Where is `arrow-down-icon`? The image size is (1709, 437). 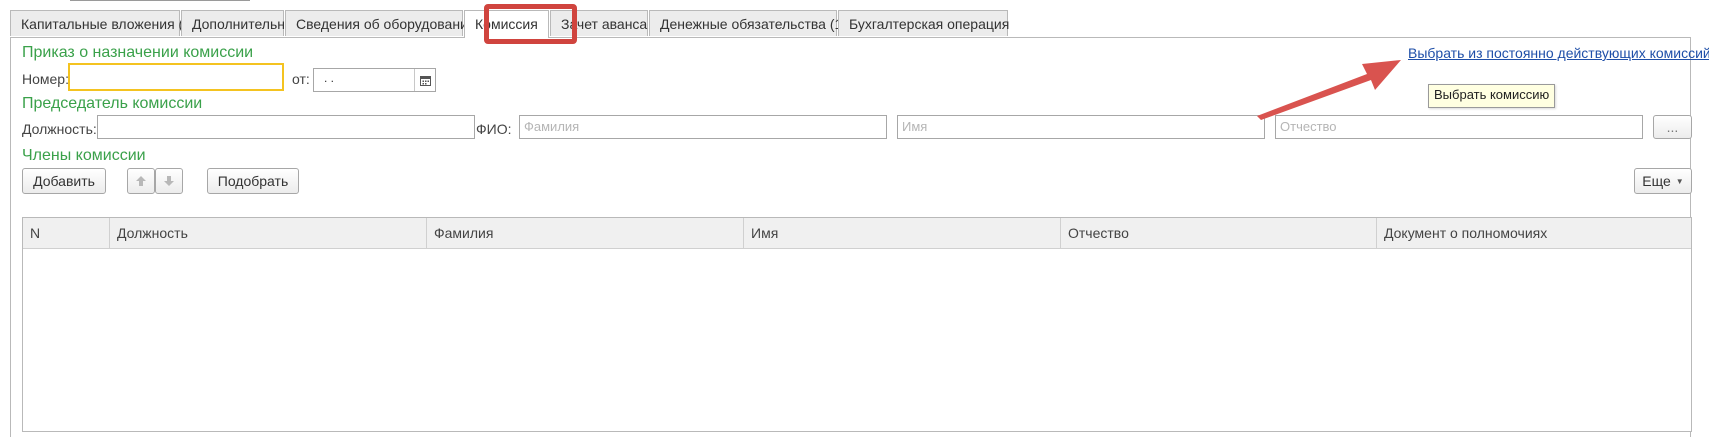 arrow-down-icon is located at coordinates (169, 181).